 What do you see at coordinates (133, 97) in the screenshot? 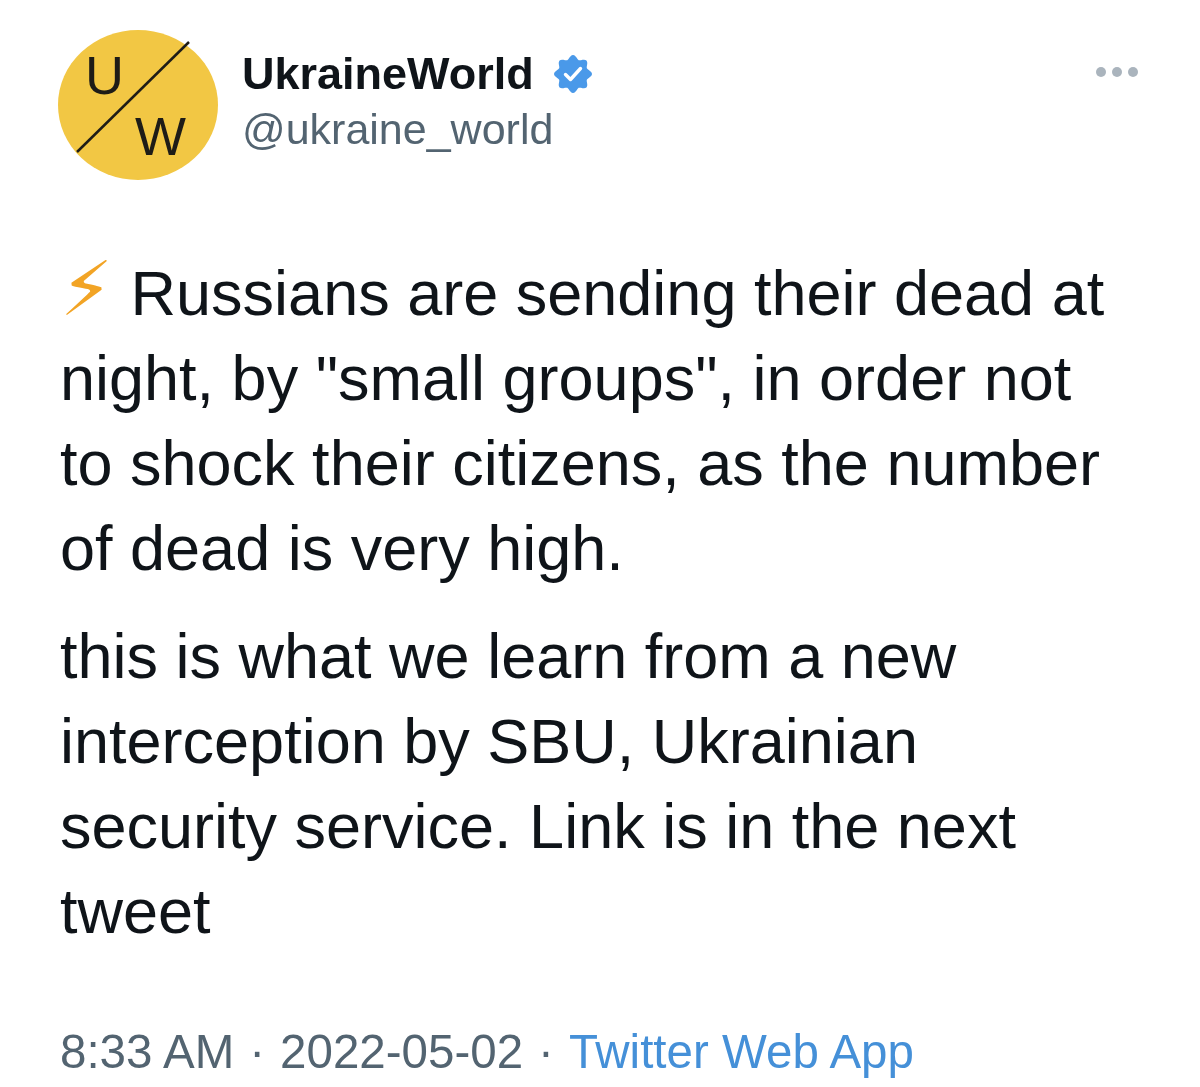
I see `diagonal-line-icon` at bounding box center [133, 97].